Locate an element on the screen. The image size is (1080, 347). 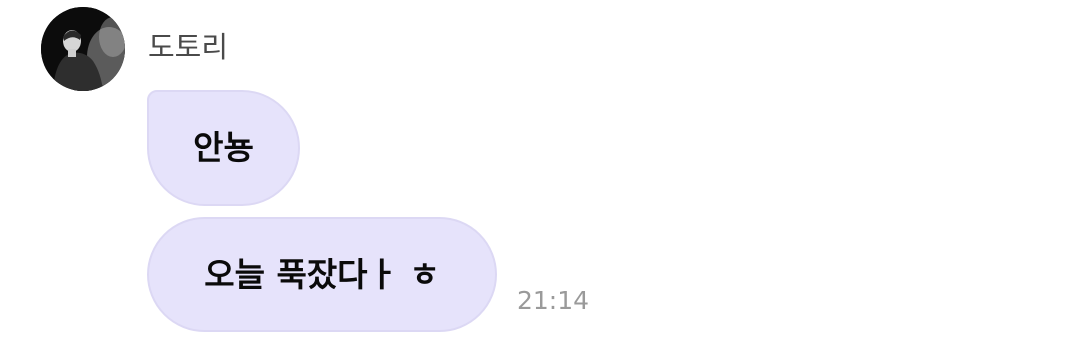
message-bubble: 안뇽 is located at coordinates (223, 148).